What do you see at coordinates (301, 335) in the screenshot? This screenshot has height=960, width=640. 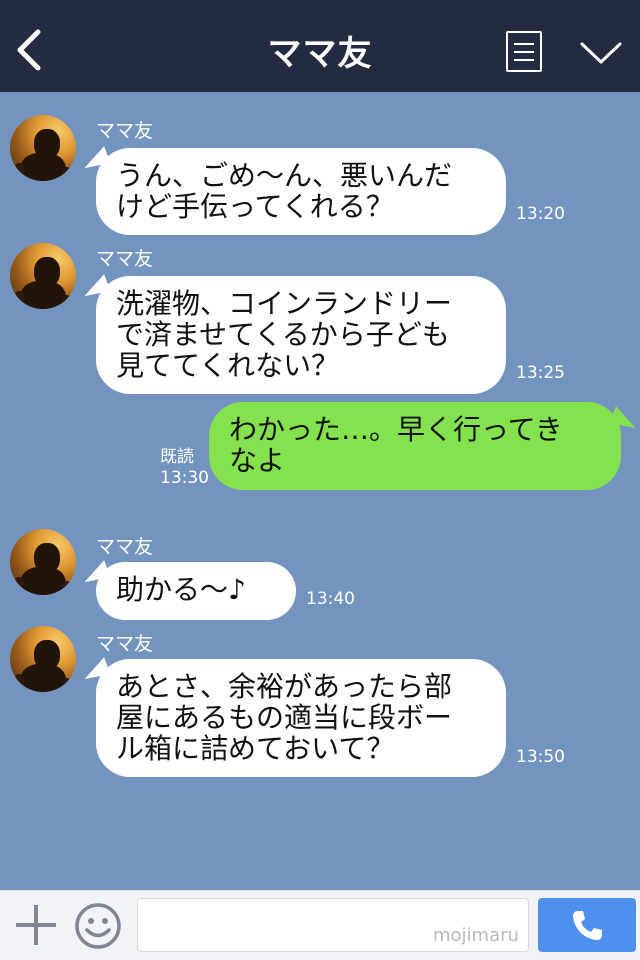 I see `message-bubble: 洗濯物、コインランドリー で済ませてくるから子ども 見ててくれない？` at bounding box center [301, 335].